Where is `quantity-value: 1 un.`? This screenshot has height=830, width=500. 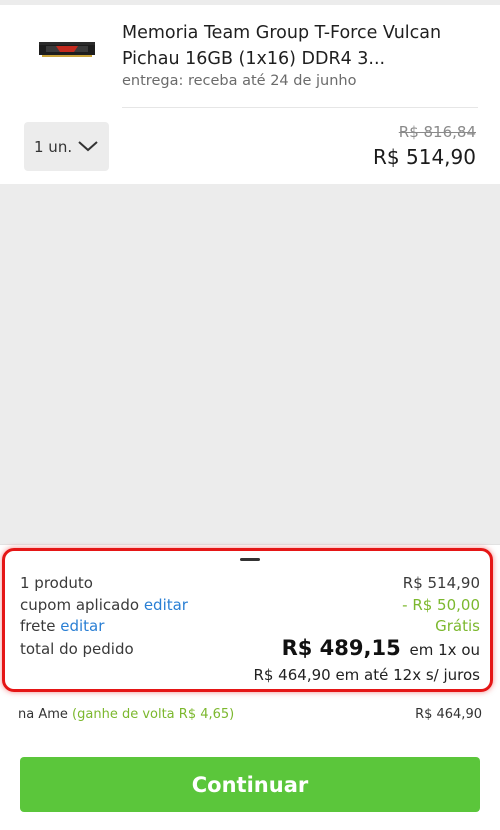 quantity-value: 1 un. is located at coordinates (53, 146).